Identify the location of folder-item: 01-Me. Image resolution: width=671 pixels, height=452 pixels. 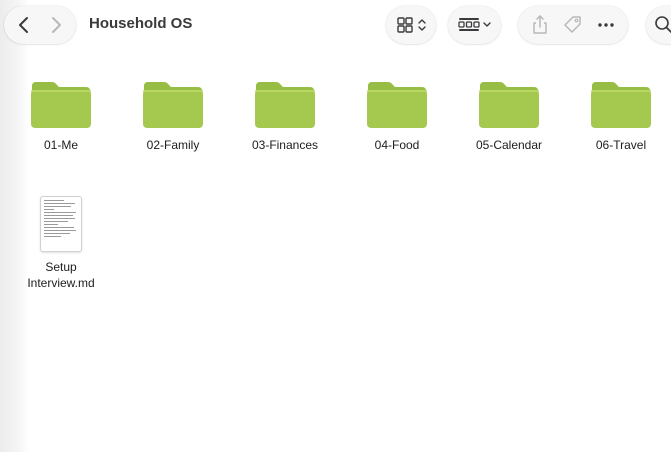
(61, 111).